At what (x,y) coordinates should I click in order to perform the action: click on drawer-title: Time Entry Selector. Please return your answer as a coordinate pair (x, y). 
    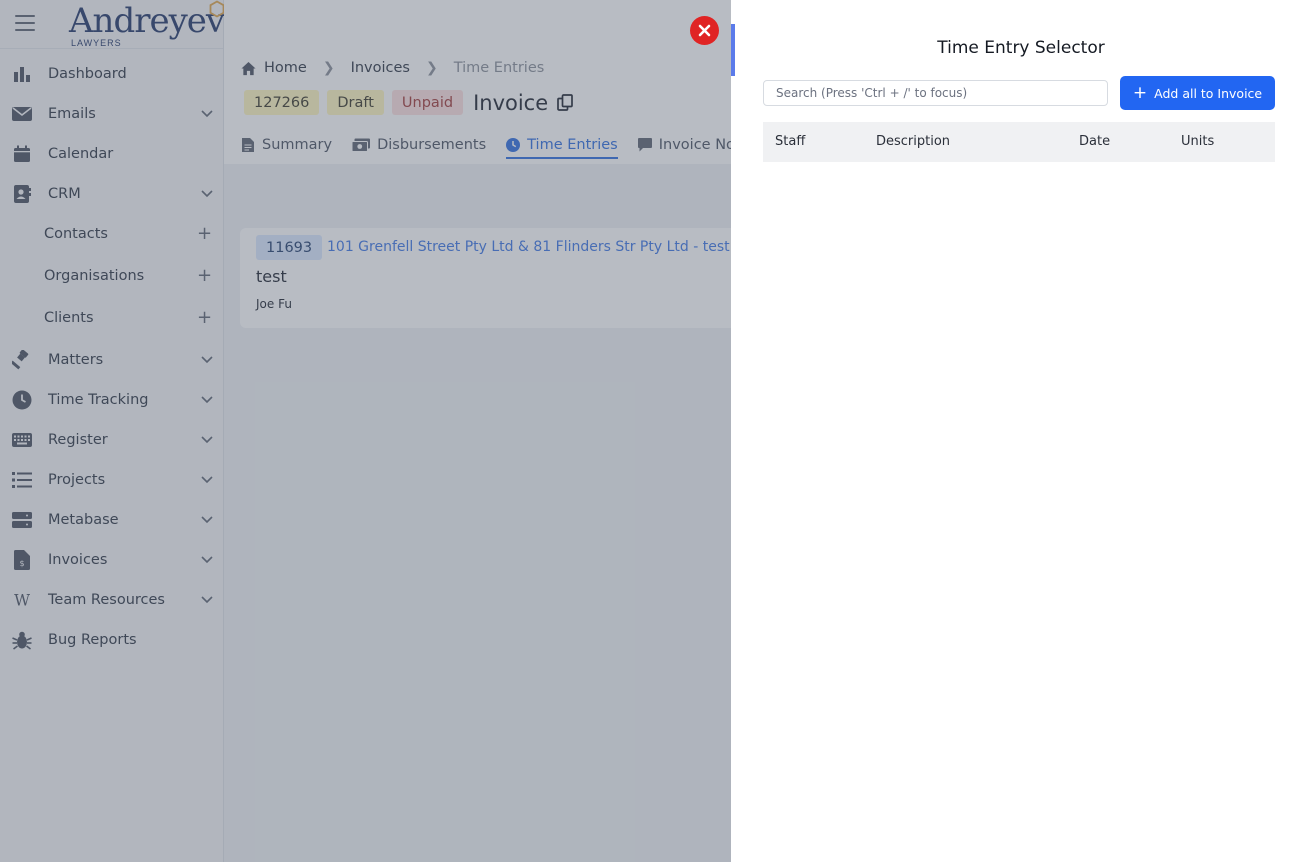
    Looking at the image, I should click on (1021, 48).